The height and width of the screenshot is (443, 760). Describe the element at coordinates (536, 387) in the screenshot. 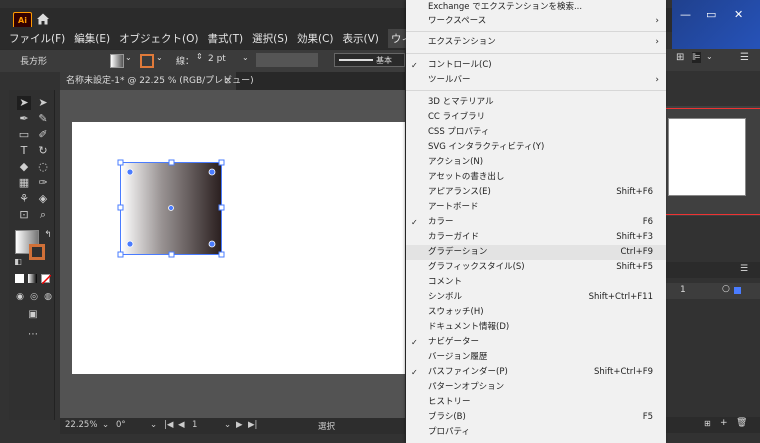

I see `menu-item: パターンオプション` at that location.